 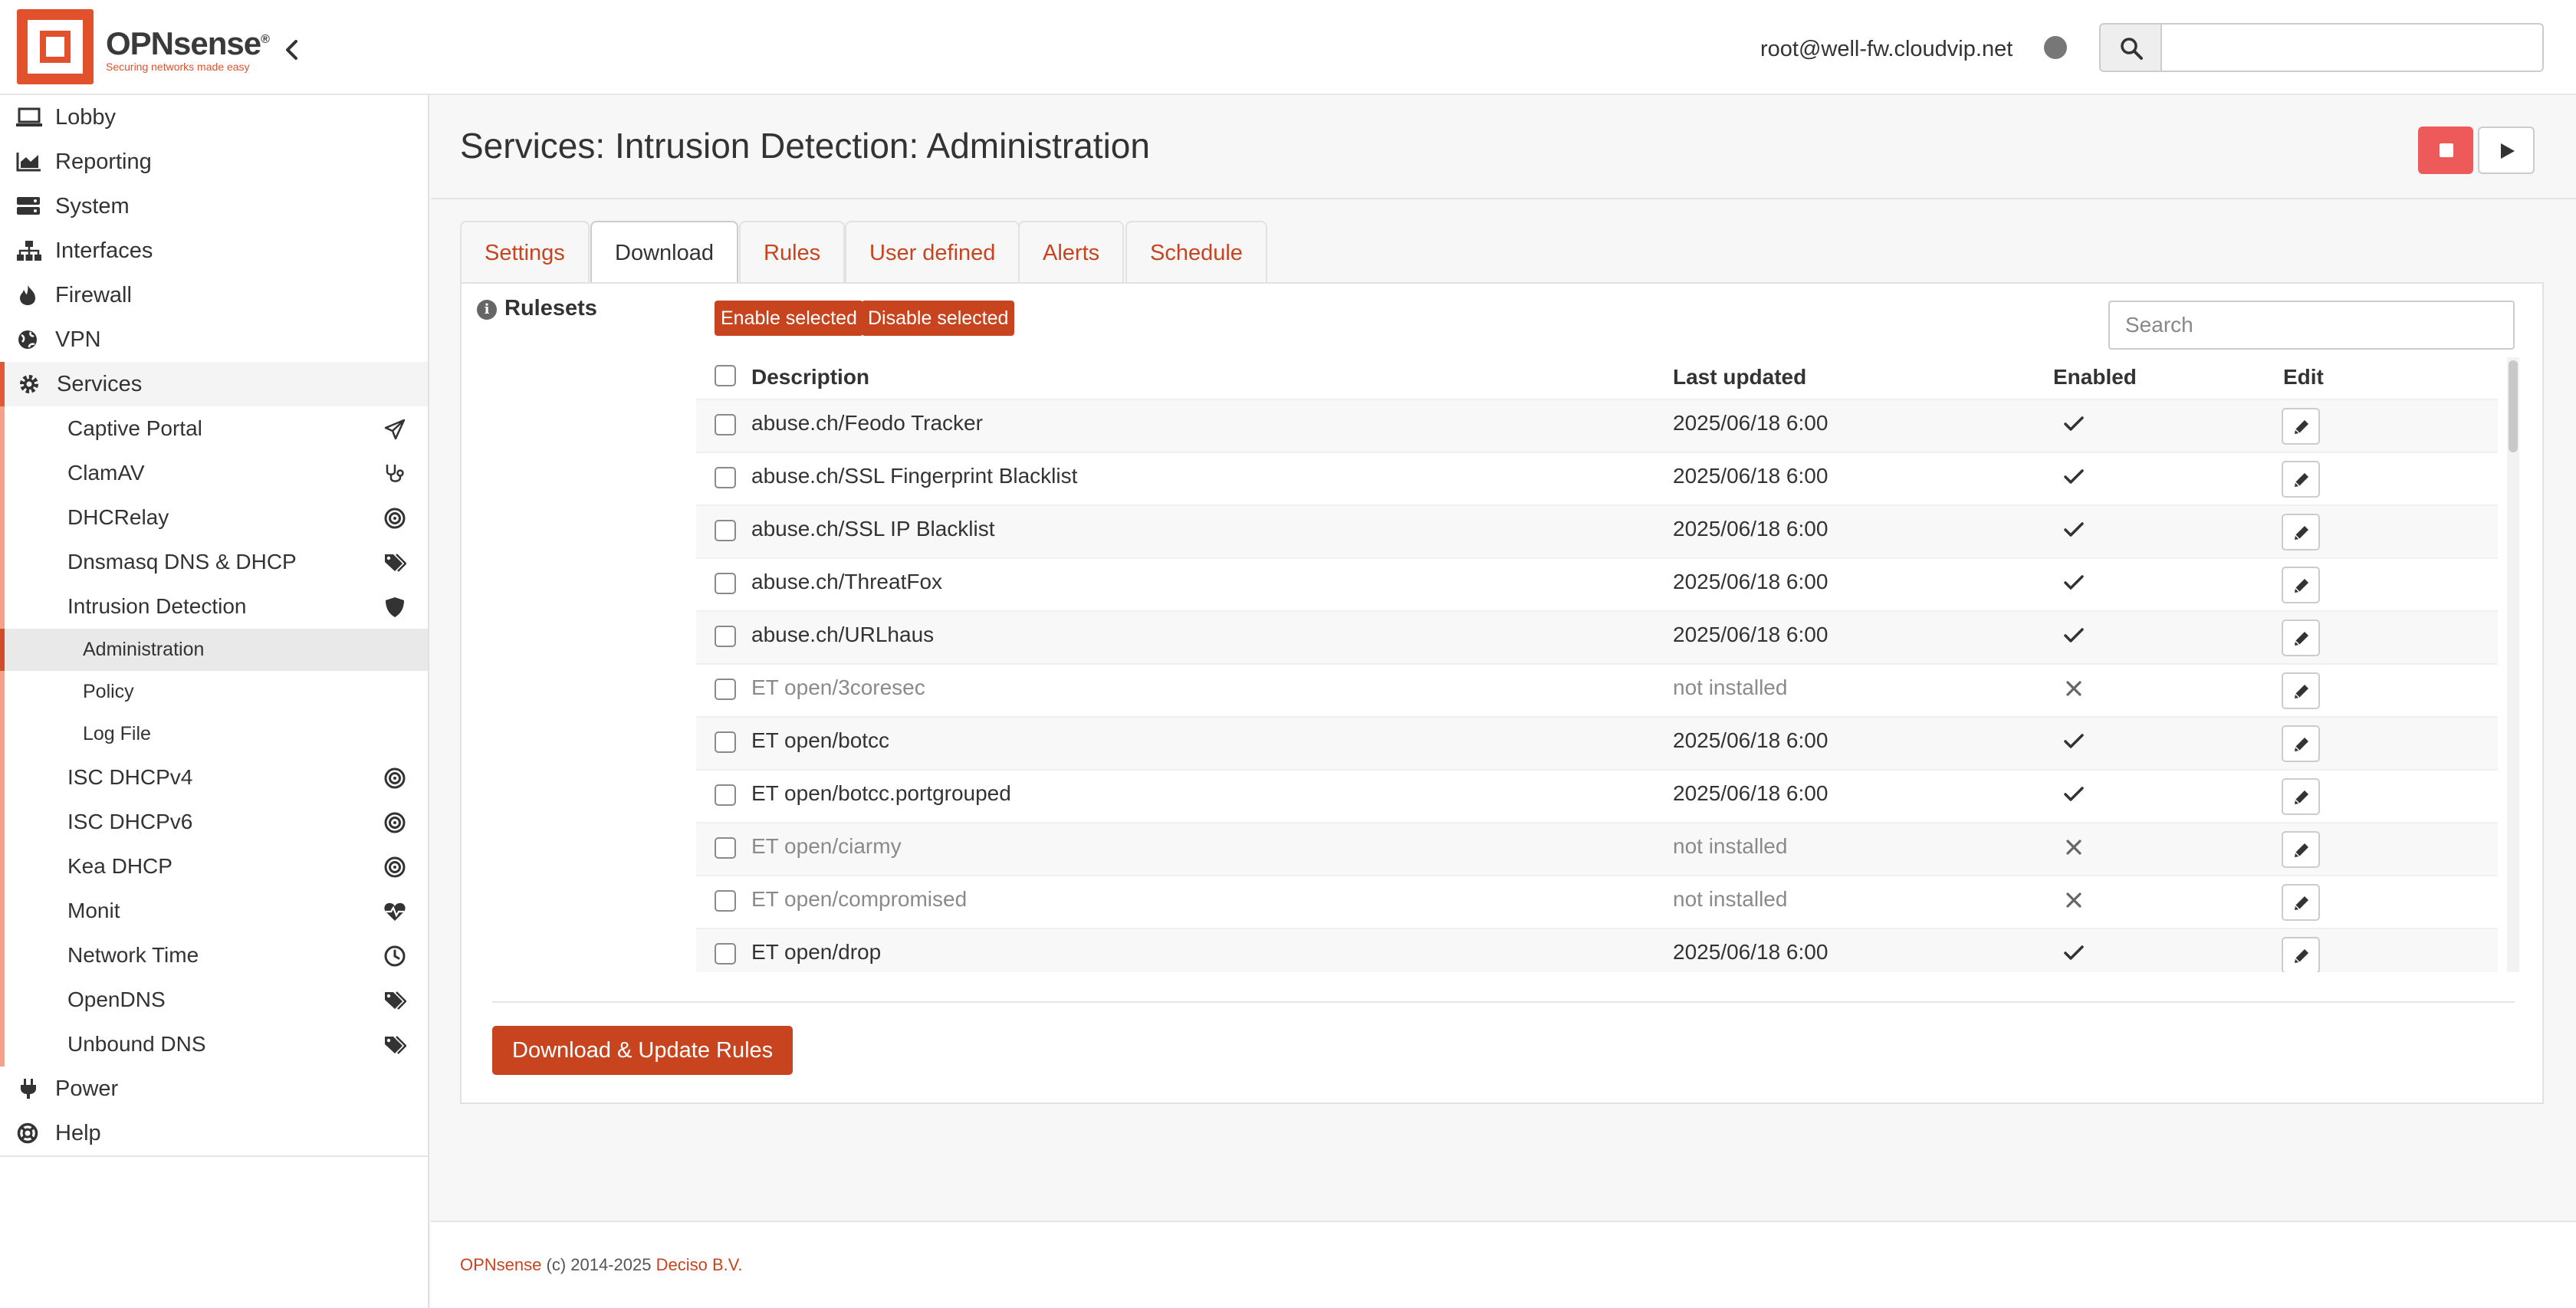 What do you see at coordinates (2131, 47) in the screenshot?
I see `search-button` at bounding box center [2131, 47].